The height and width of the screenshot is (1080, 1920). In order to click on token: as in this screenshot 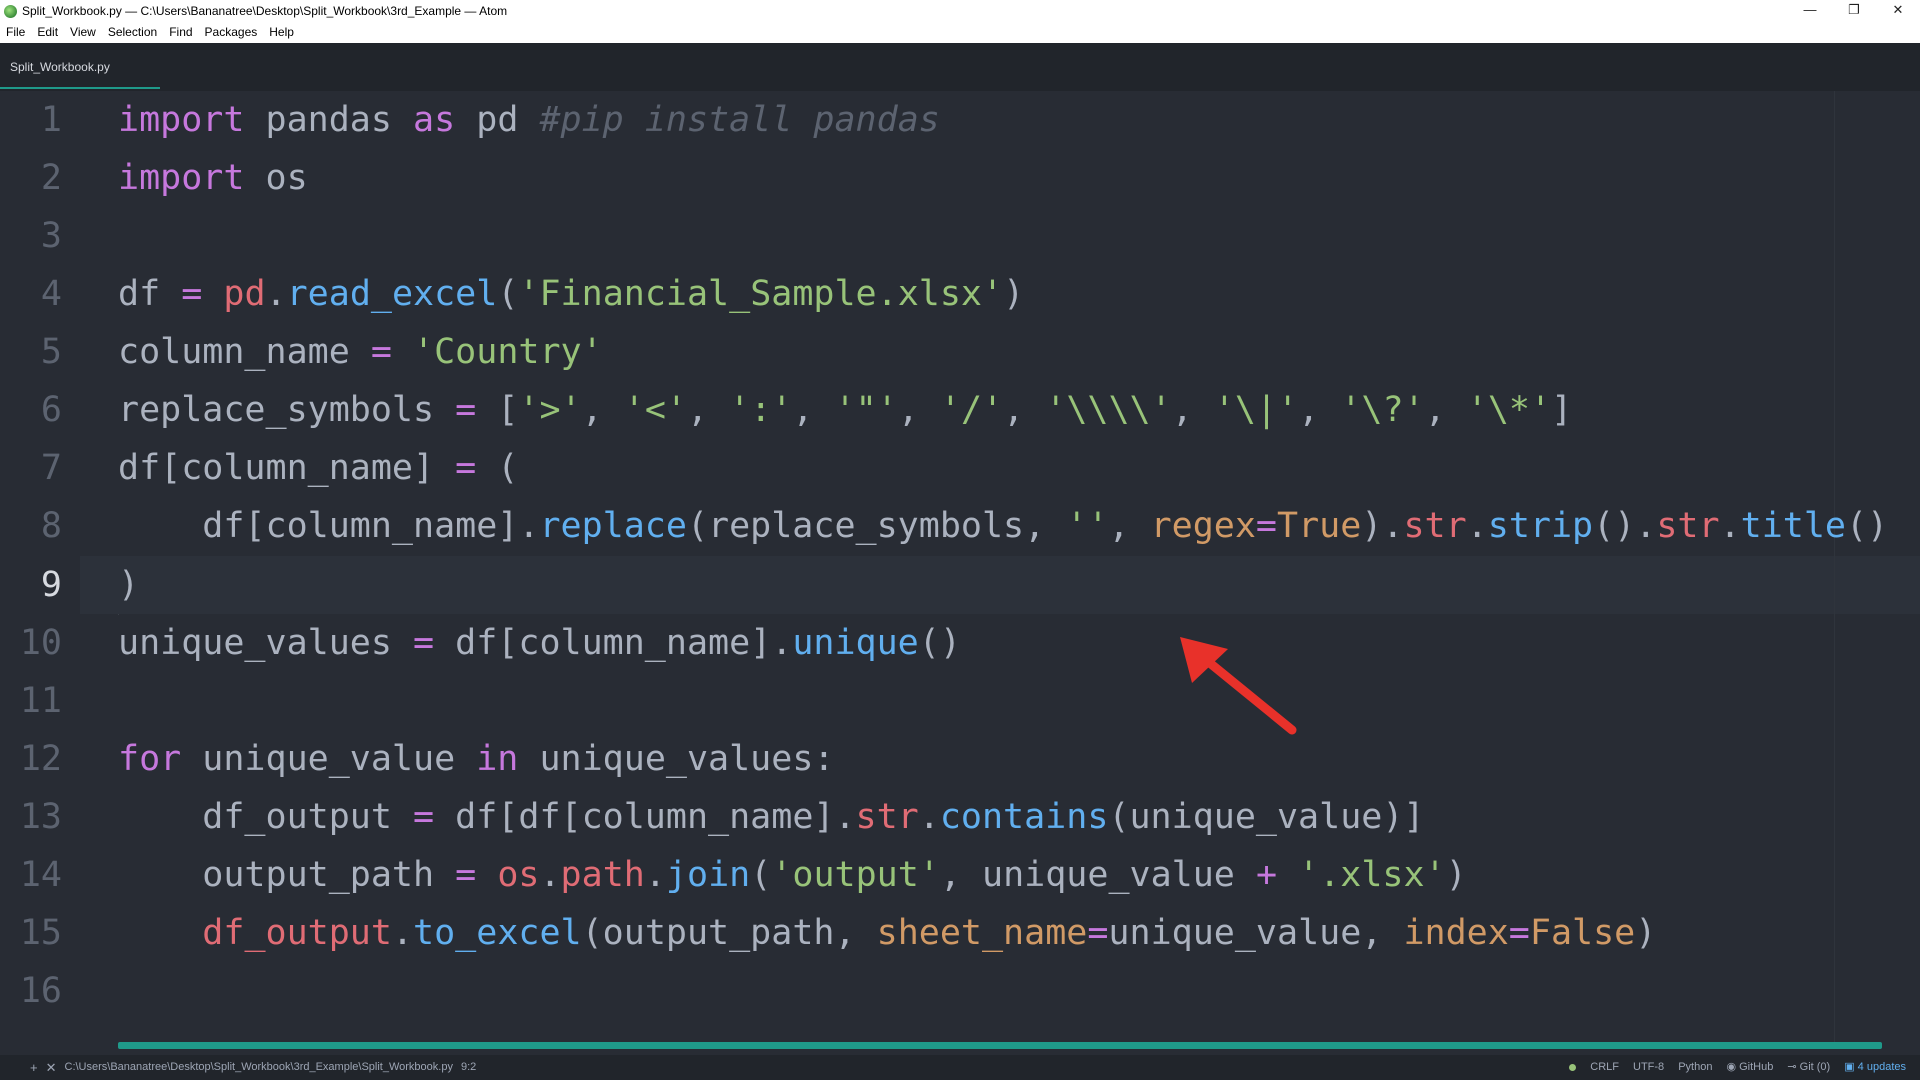, I will do `click(434, 120)`.